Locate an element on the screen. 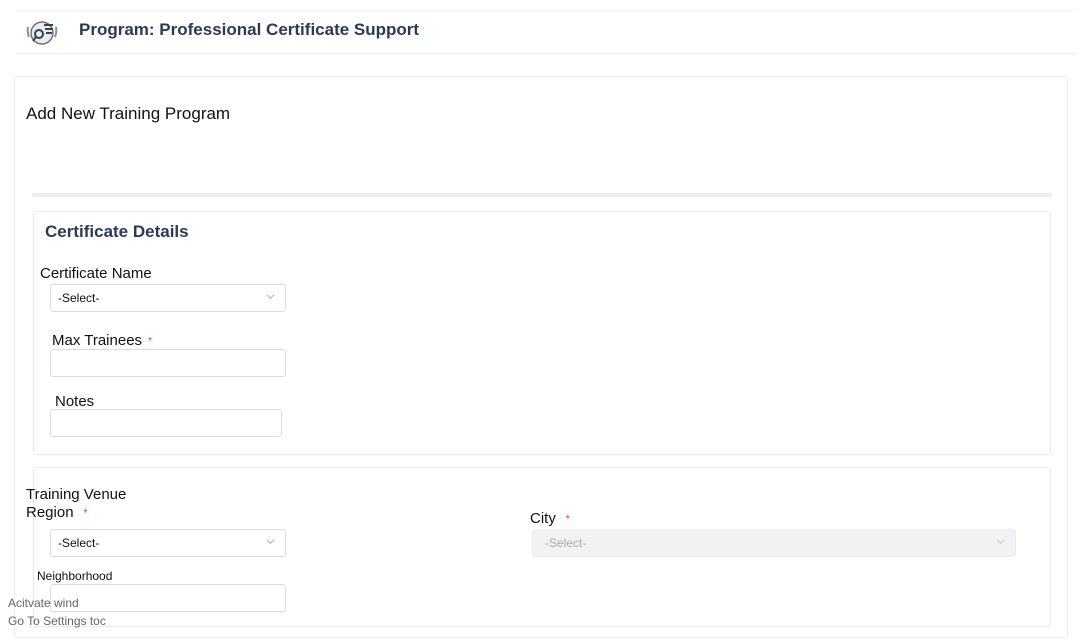 Image resolution: width=1084 pixels, height=641 pixels. city-value: -Select- is located at coordinates (566, 543).